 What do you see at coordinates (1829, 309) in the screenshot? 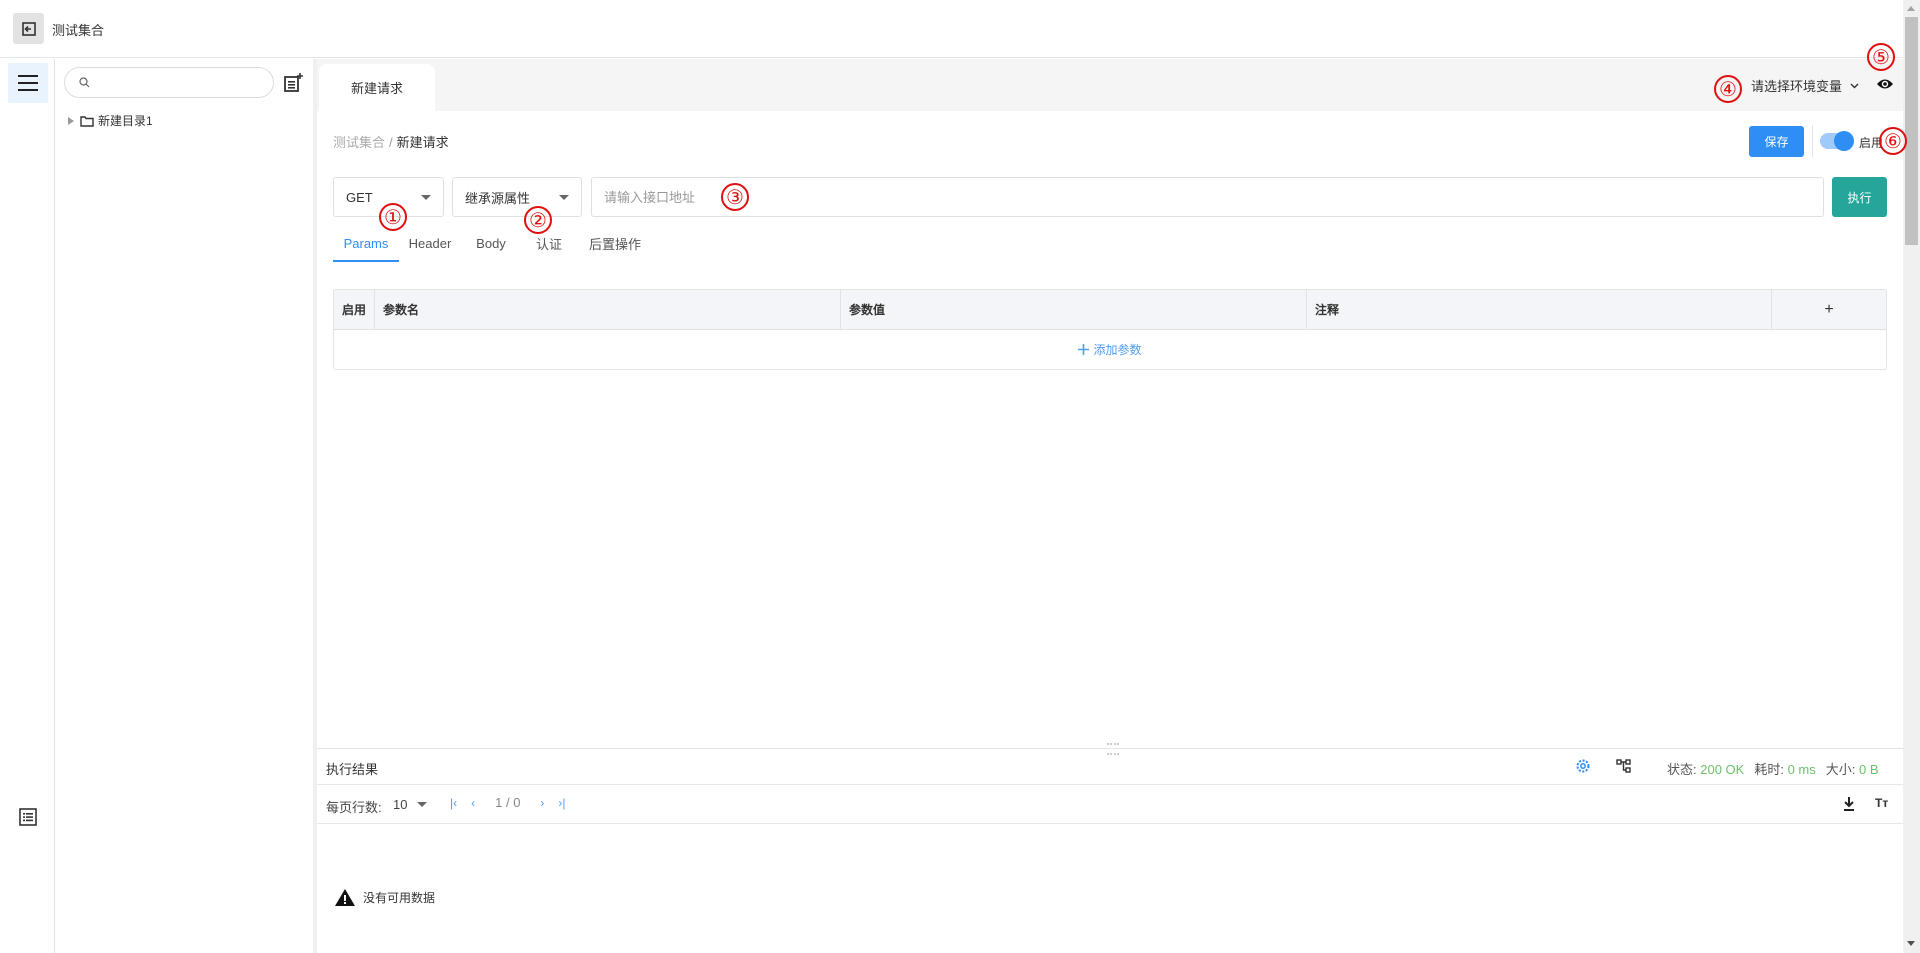
I see `add-column-button: +` at bounding box center [1829, 309].